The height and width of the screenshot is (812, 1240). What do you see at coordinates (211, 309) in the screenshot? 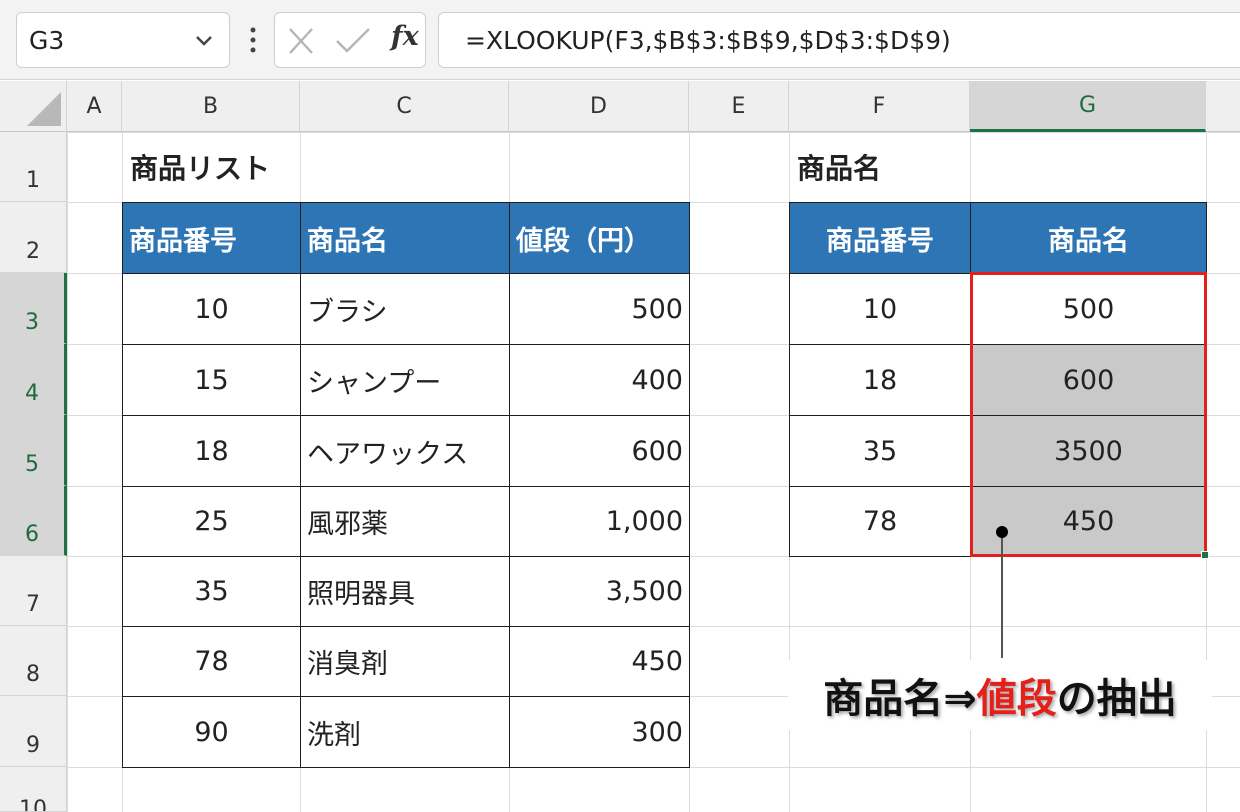
I see `table-cell-id: 10` at bounding box center [211, 309].